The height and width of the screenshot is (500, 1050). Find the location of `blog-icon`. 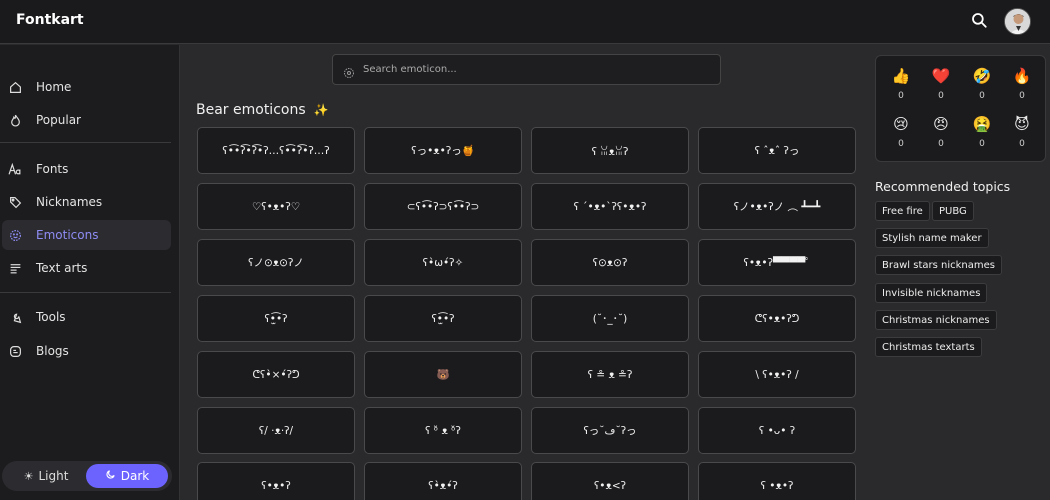

blog-icon is located at coordinates (15, 351).